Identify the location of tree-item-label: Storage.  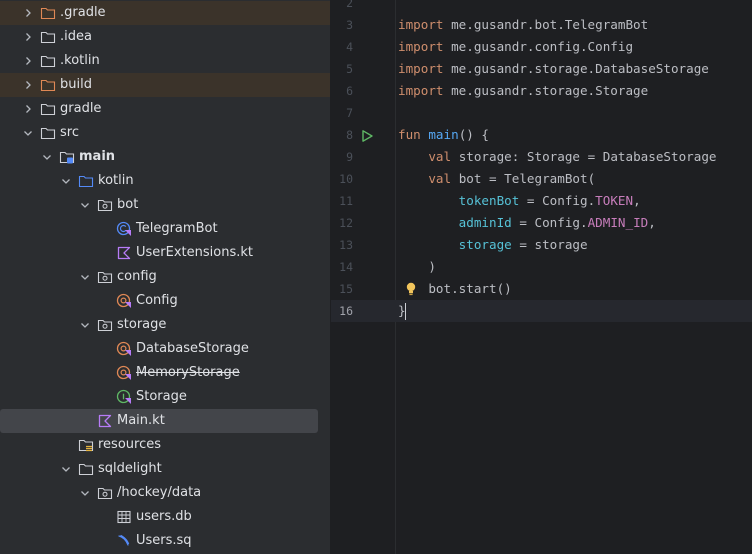
(161, 396).